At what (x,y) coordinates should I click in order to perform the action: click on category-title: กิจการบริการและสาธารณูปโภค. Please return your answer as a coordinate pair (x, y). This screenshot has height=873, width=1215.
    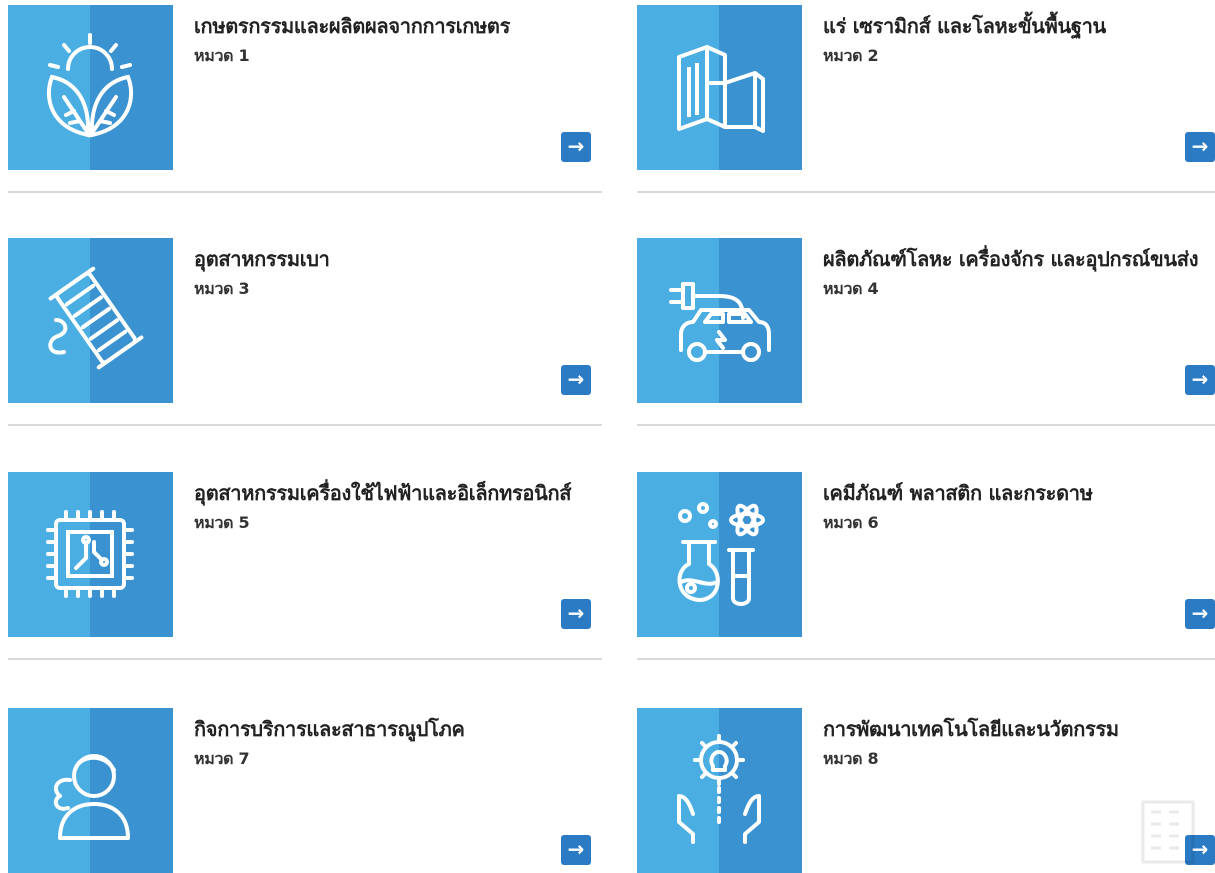
    Looking at the image, I should click on (329, 729).